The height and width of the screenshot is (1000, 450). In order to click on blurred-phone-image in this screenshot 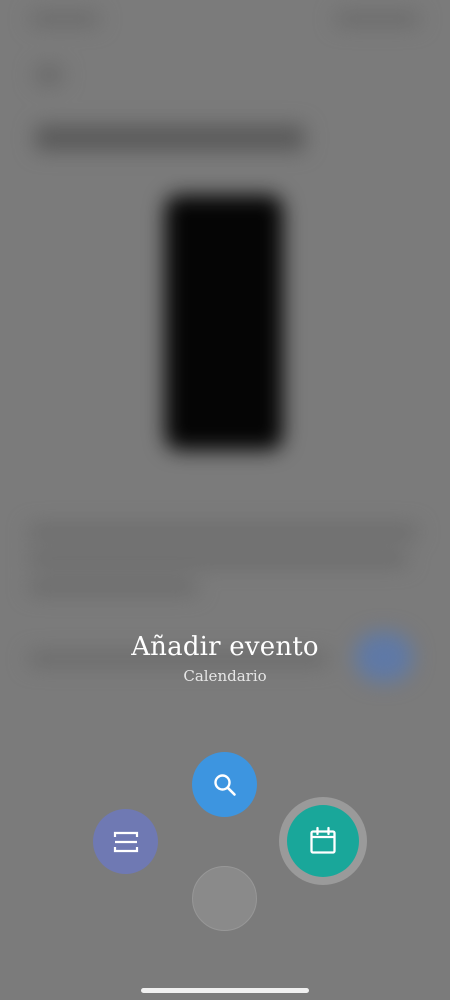, I will do `click(224, 322)`.